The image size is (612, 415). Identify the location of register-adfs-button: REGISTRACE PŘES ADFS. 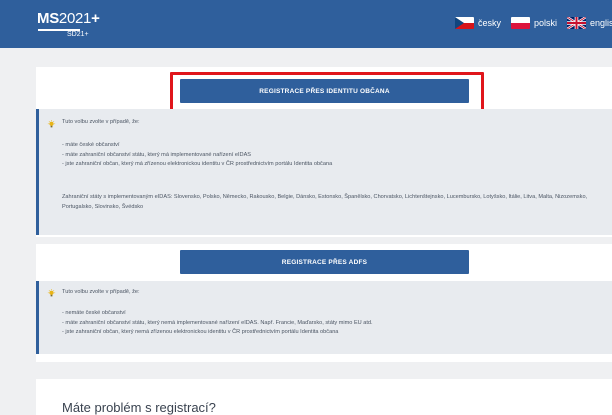
(324, 262).